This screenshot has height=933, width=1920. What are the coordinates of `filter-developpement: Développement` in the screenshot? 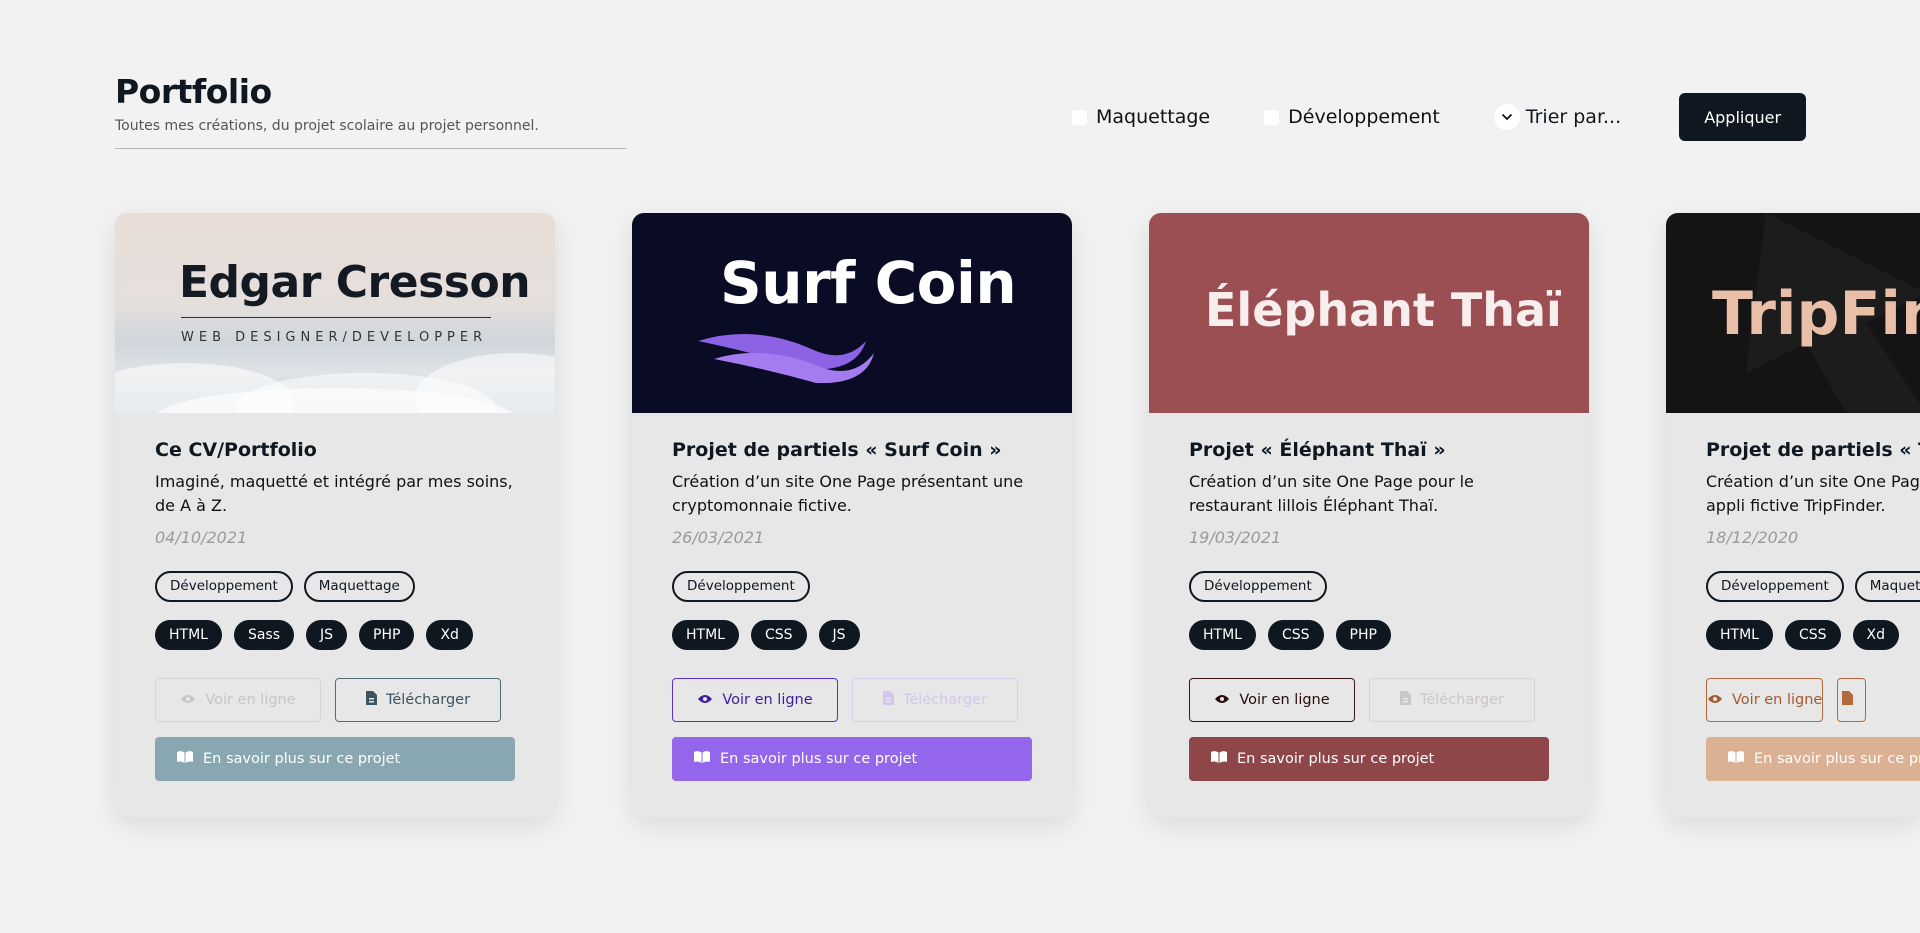 It's located at (1352, 117).